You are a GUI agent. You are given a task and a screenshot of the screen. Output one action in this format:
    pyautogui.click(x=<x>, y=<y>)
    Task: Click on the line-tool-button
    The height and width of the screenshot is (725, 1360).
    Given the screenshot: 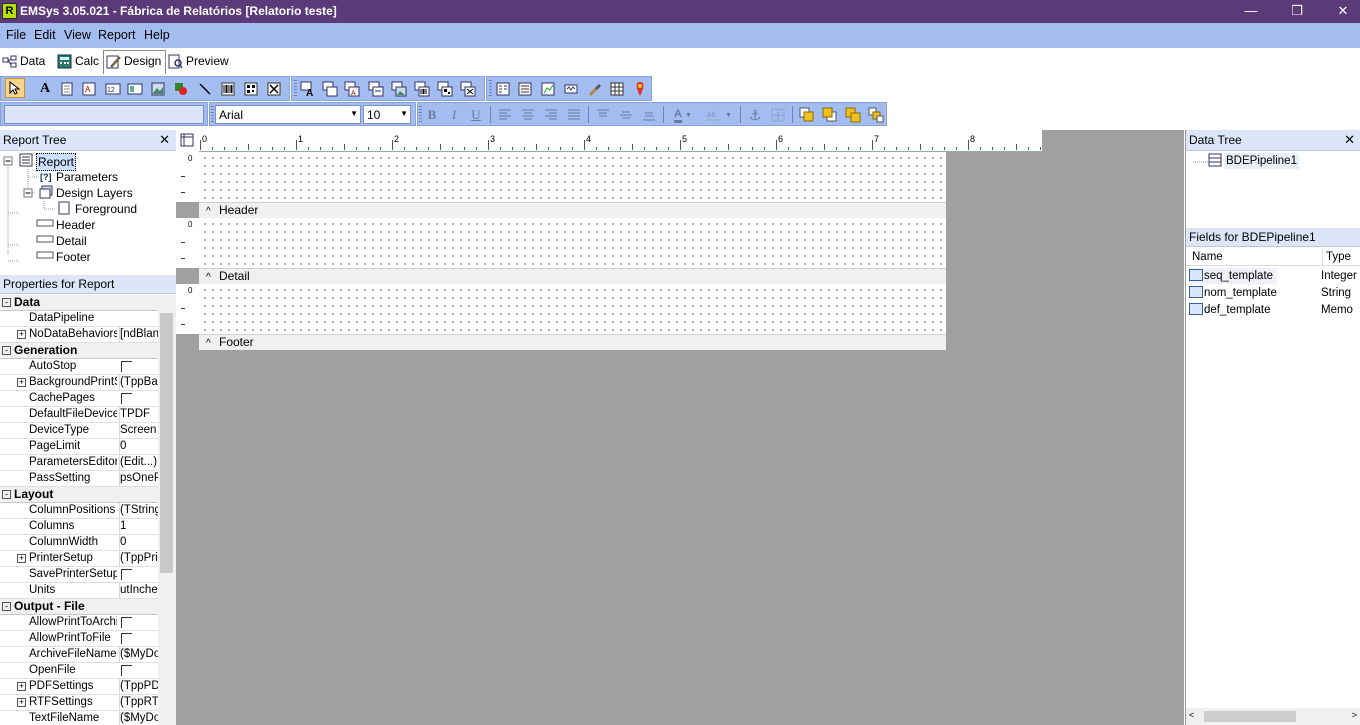 What is the action you would take?
    pyautogui.click(x=205, y=89)
    